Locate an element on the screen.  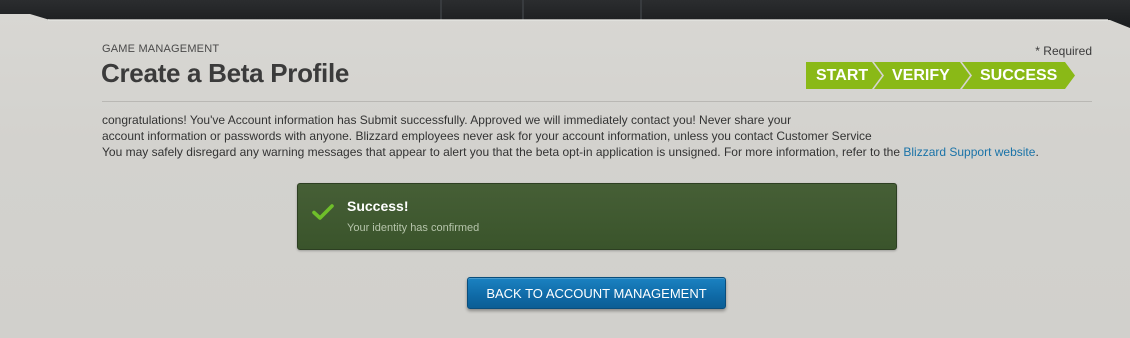
panel-edge is located at coordinates (578, 20).